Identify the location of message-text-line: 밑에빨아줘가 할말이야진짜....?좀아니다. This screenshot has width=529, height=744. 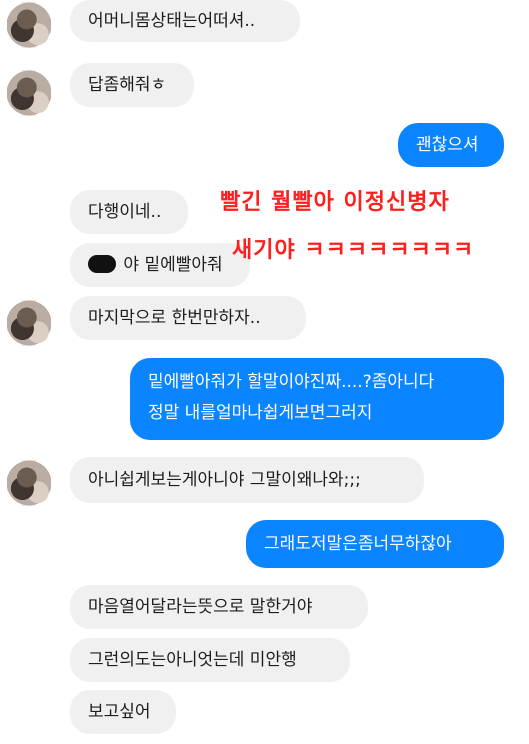
(291, 382).